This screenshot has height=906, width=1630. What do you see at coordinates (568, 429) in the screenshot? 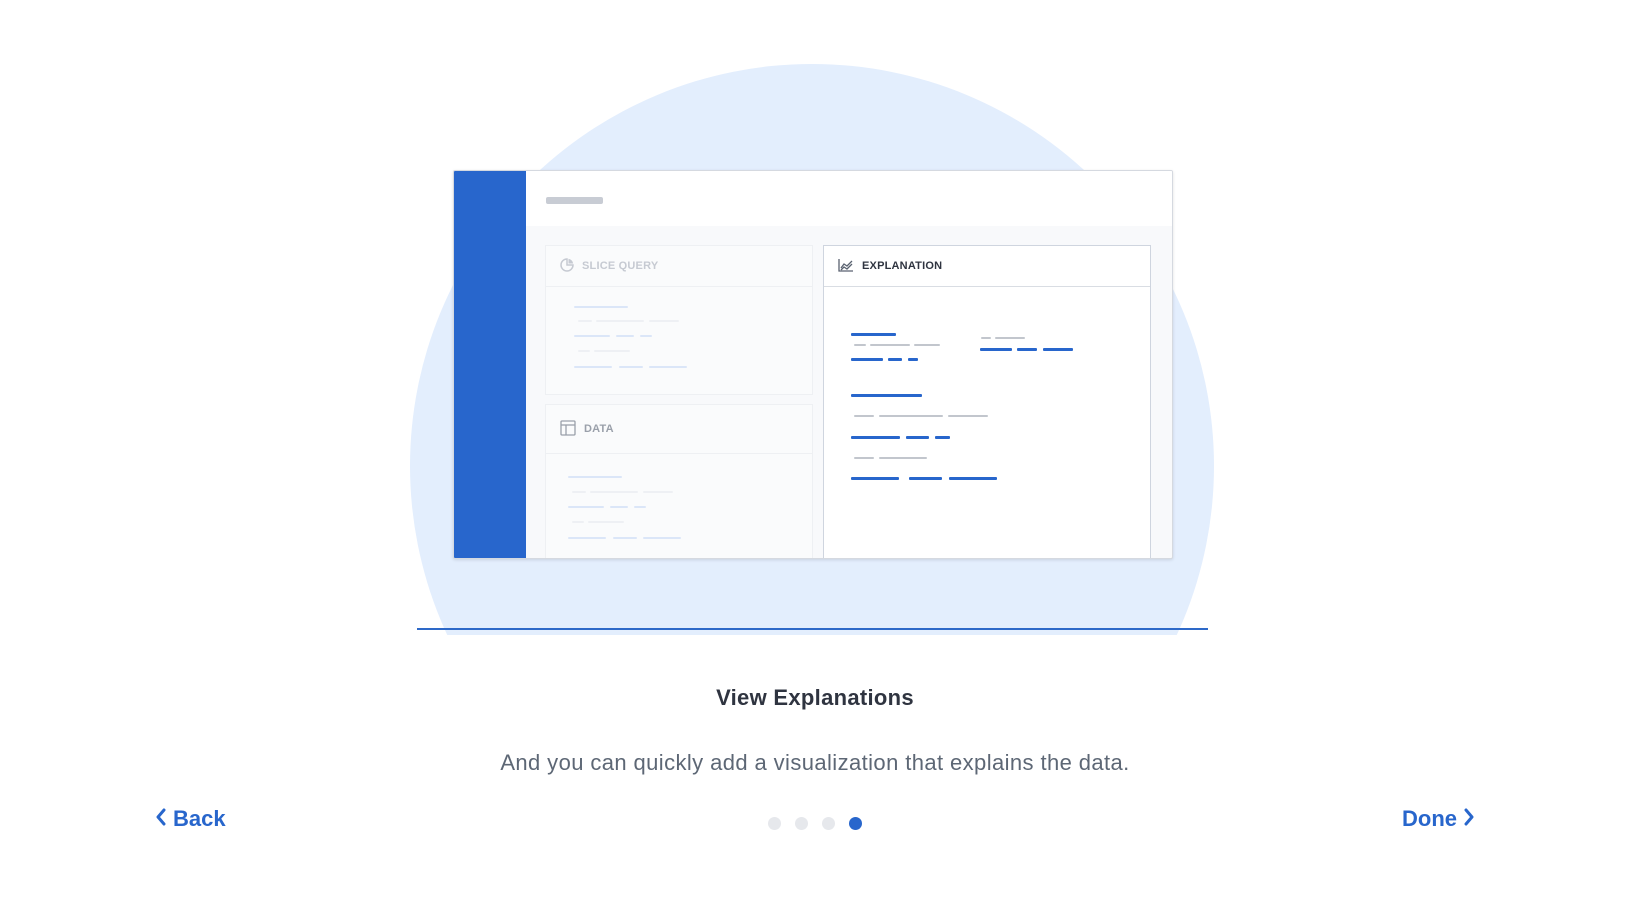
I see `table-icon` at bounding box center [568, 429].